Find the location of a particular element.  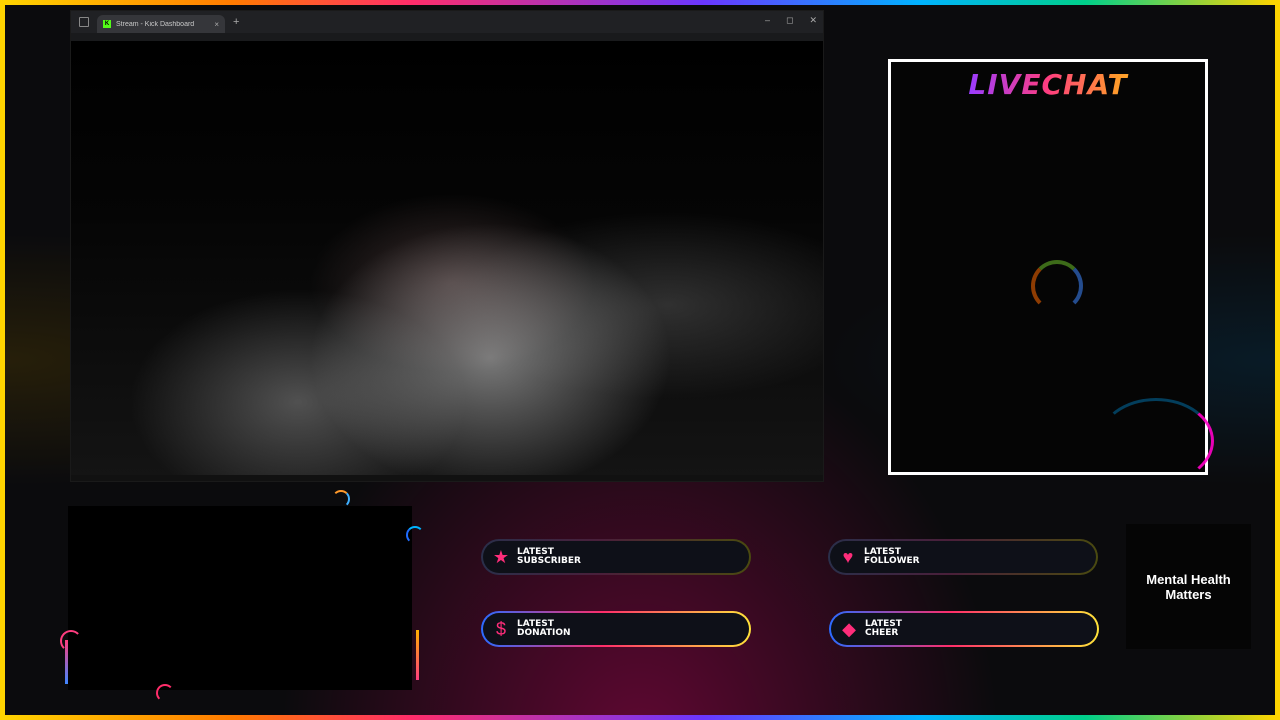

window-icon is located at coordinates (84, 22).